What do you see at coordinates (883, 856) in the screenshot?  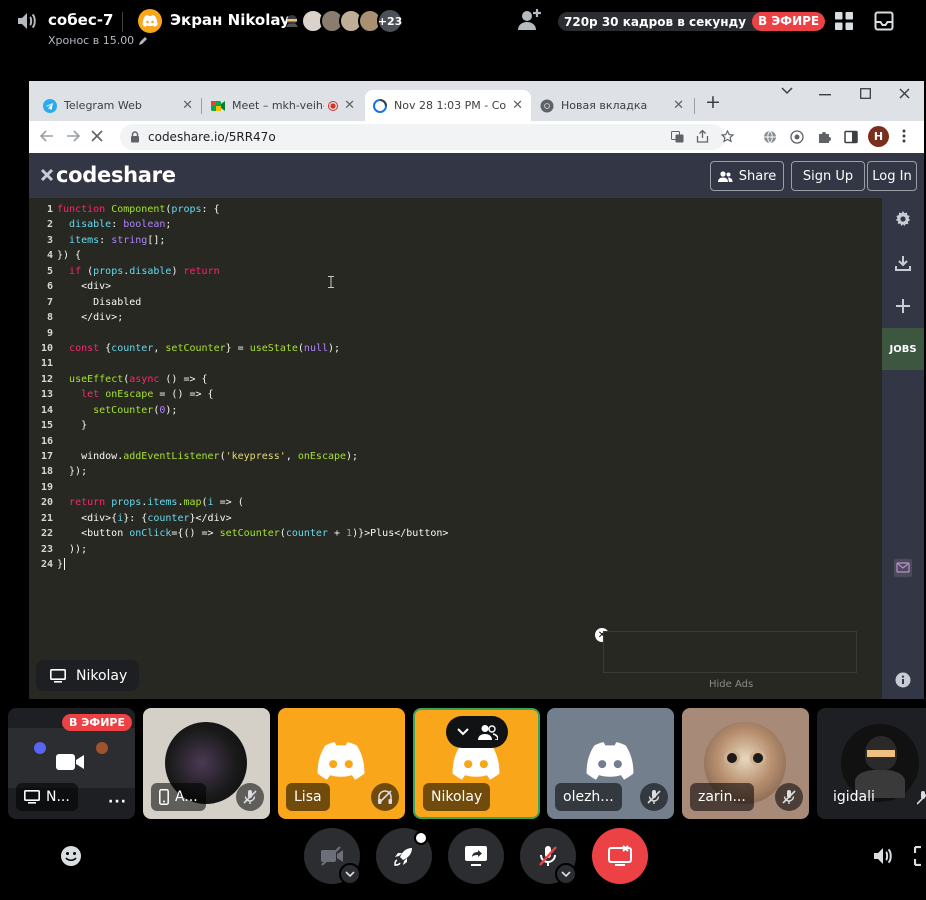 I see `volume-icon` at bounding box center [883, 856].